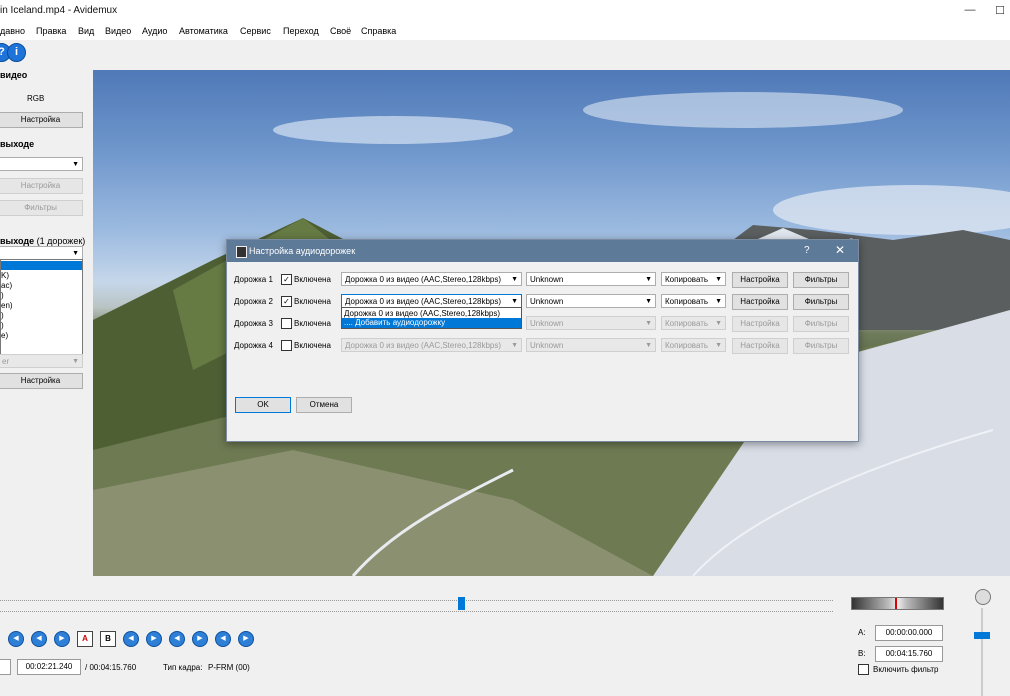 This screenshot has height=696, width=1010. What do you see at coordinates (41, 164) in the screenshot?
I see `video-output-combo: ▼` at bounding box center [41, 164].